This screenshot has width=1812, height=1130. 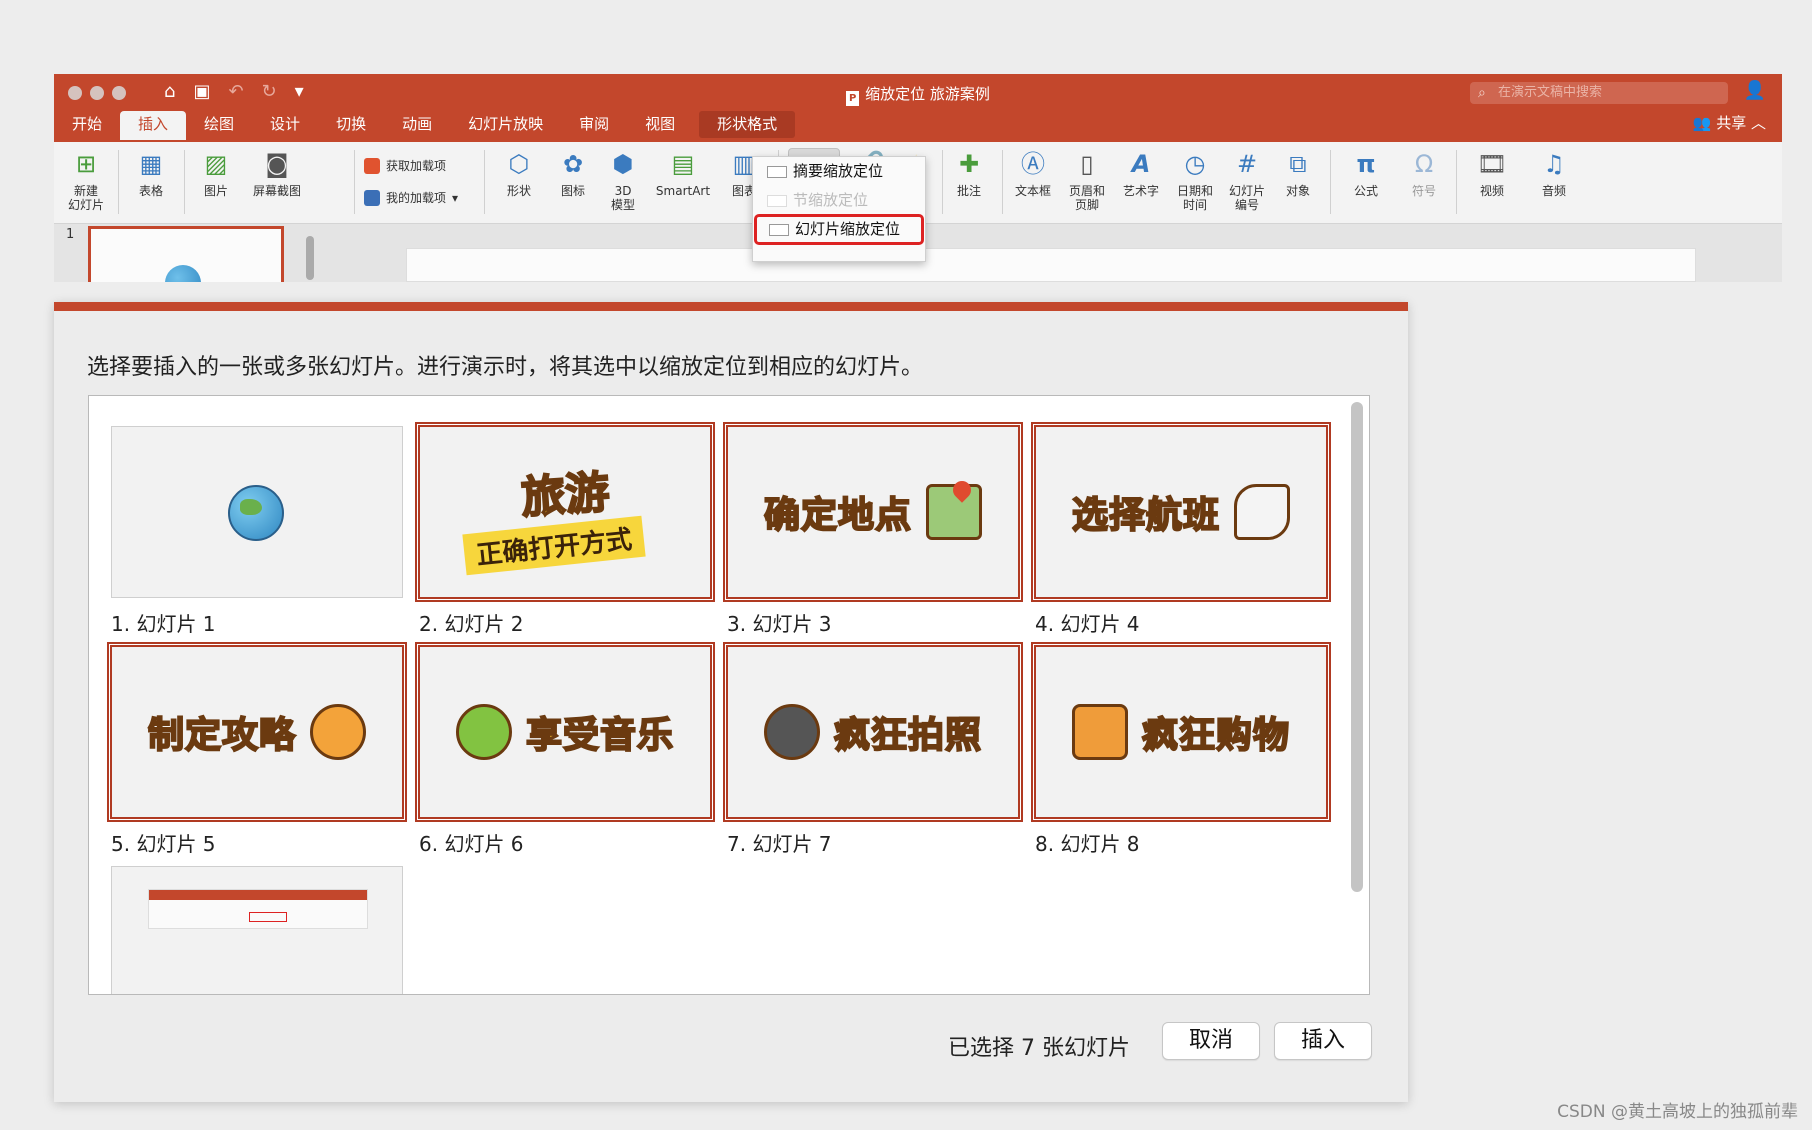 I want to click on slide-art-text: 确定地点, so click(x=837, y=515).